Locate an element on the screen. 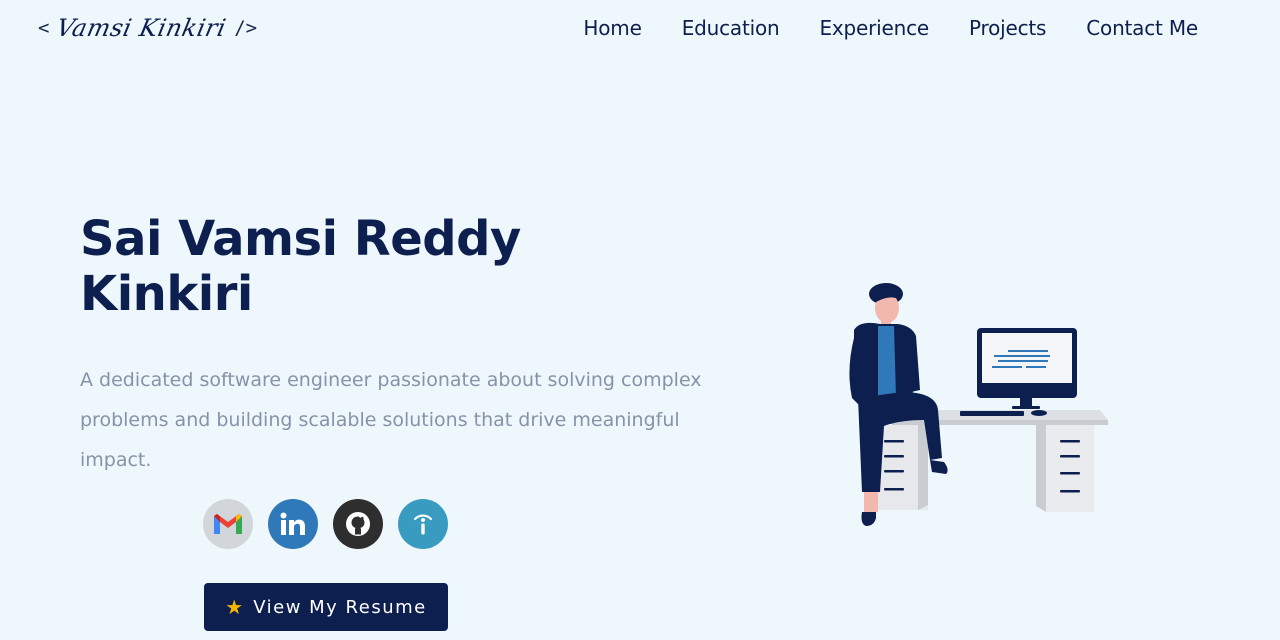 The image size is (1280, 640). nav-contact-me: Contact Me is located at coordinates (1142, 28).